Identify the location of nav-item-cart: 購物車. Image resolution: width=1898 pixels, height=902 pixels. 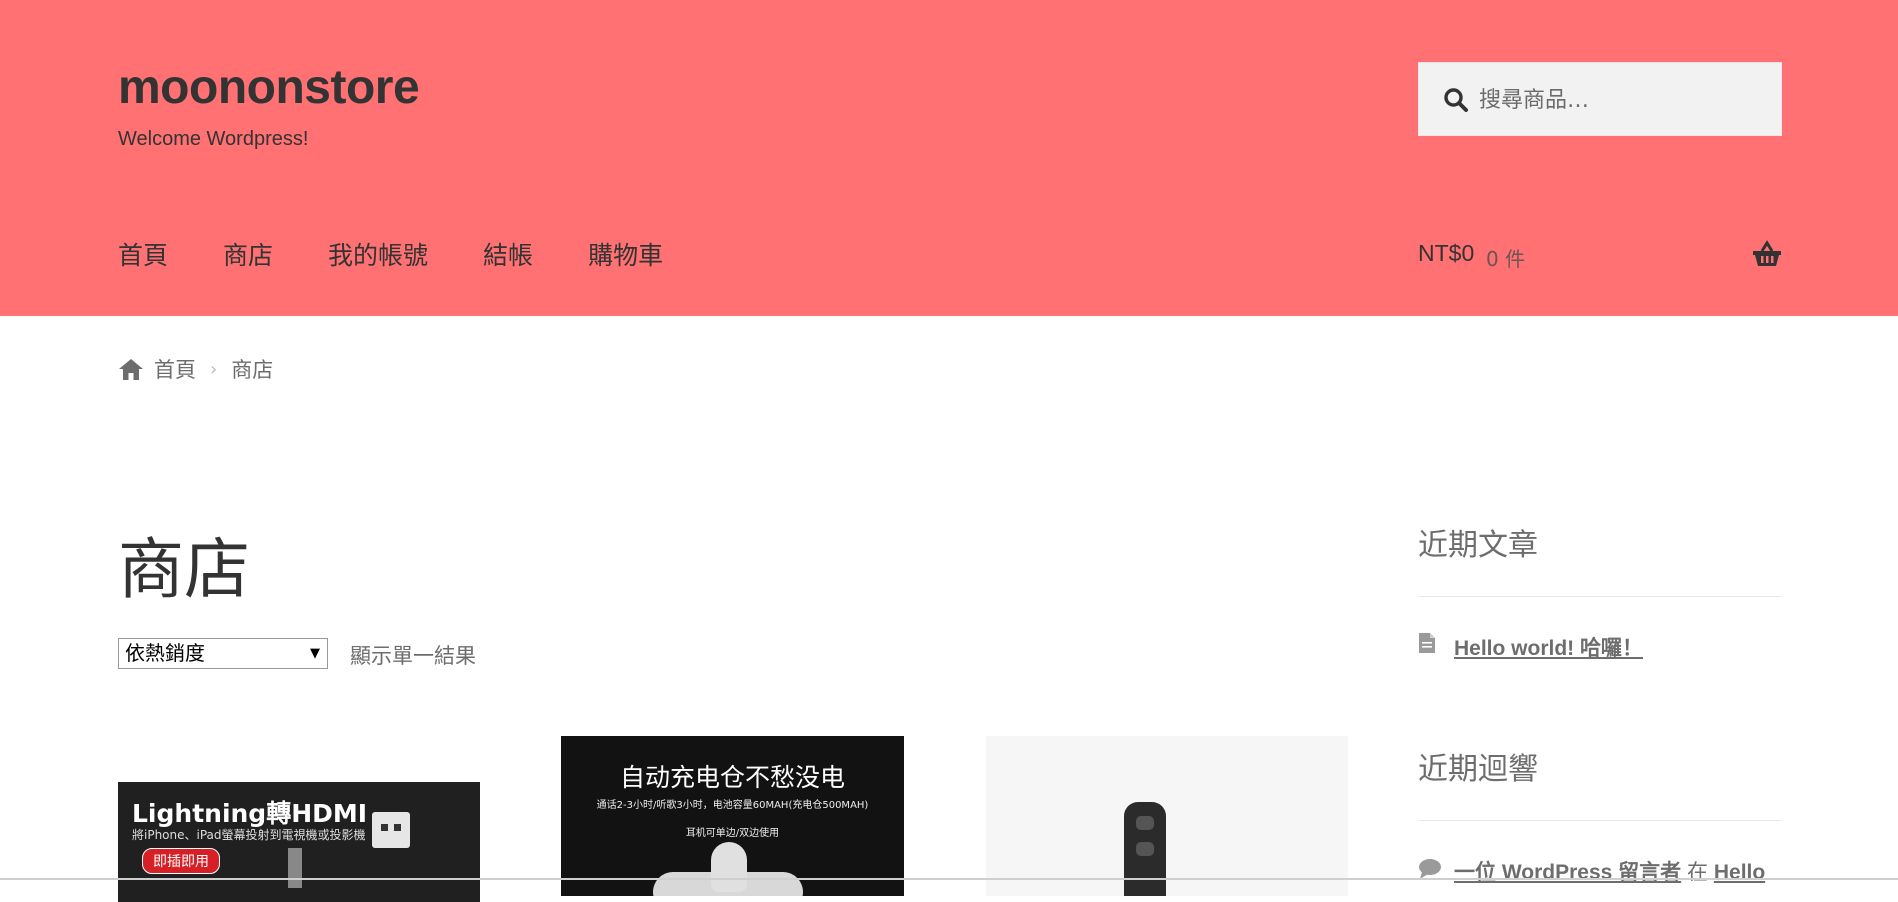
(625, 254).